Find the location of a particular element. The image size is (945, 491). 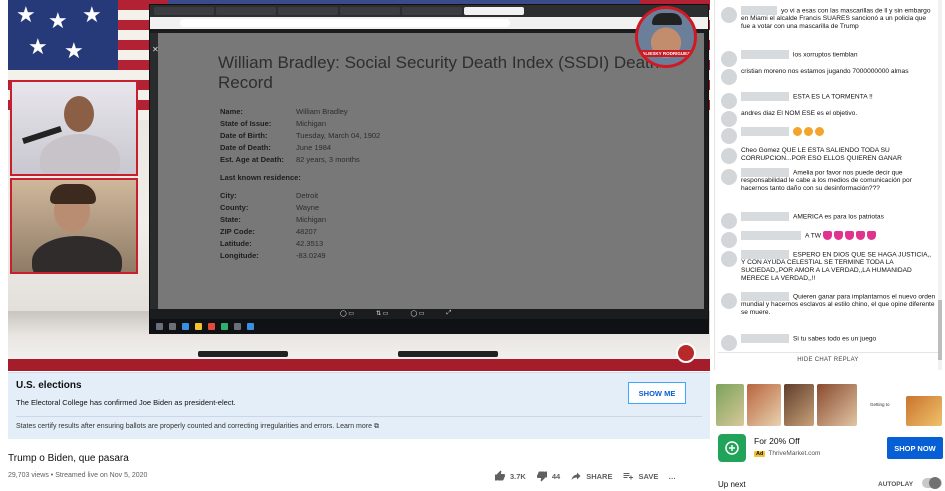

thumbs-down-icon is located at coordinates (541, 476).